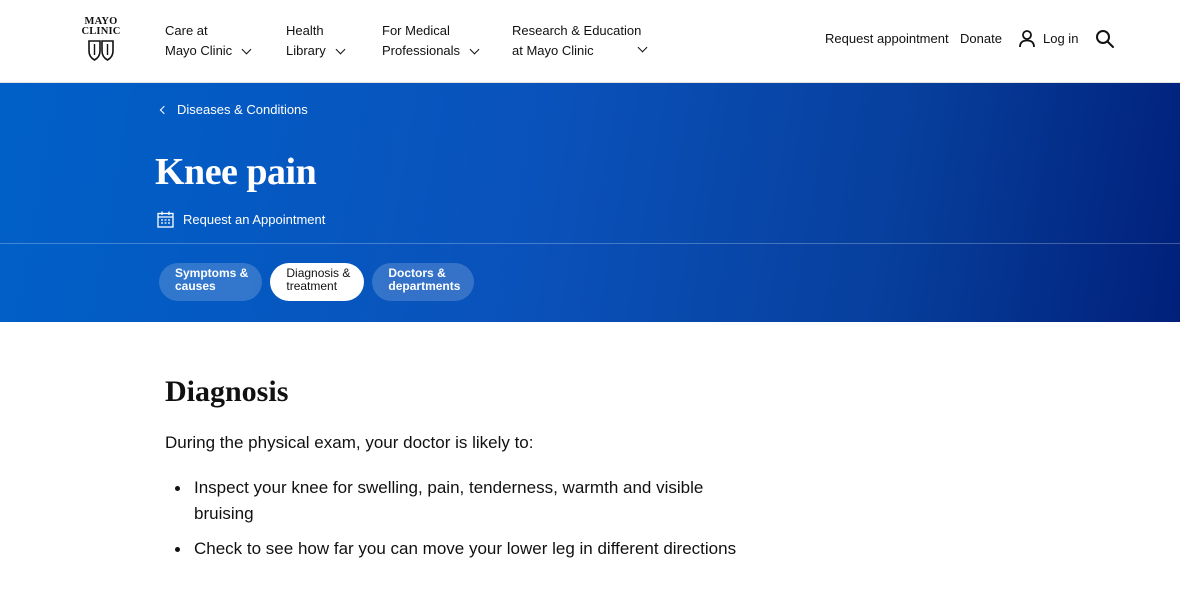 The height and width of the screenshot is (594, 1180). Describe the element at coordinates (887, 39) in the screenshot. I see `request-appointment-link: Request appointment` at that location.